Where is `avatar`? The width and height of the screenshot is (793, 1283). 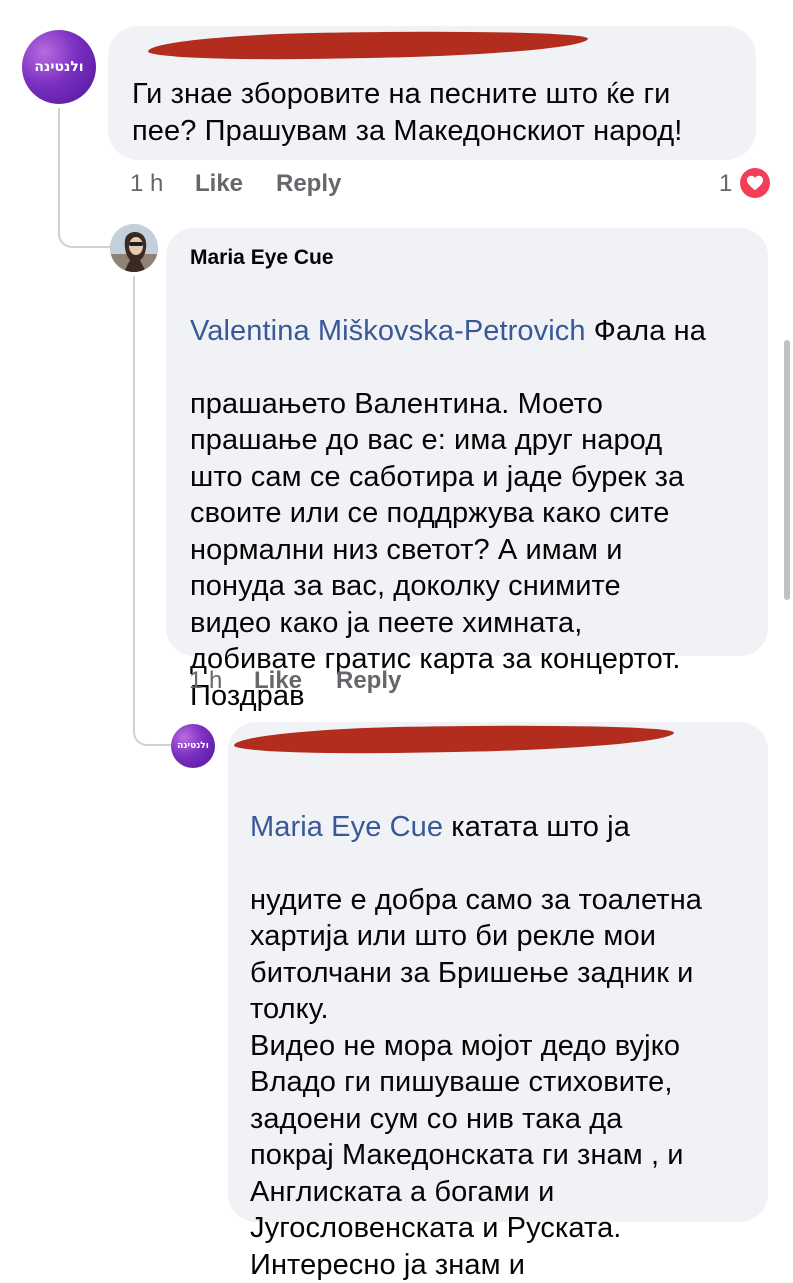 avatar is located at coordinates (134, 248).